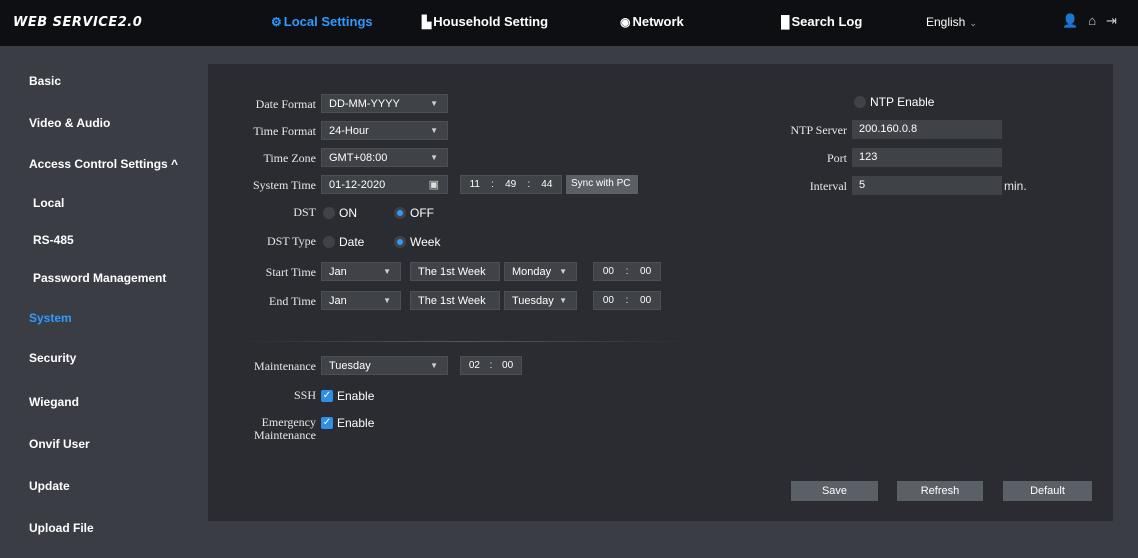 The width and height of the screenshot is (1138, 558). I want to click on dst-type-label: DST Type, so click(291, 241).